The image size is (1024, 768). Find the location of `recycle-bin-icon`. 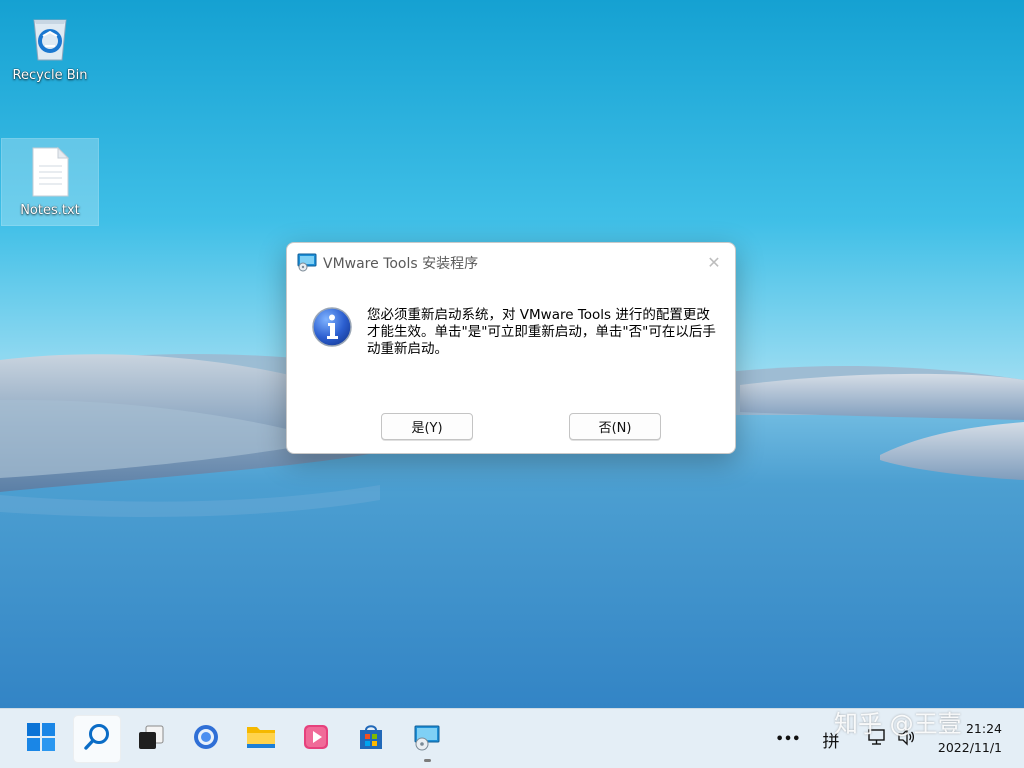

recycle-bin-icon is located at coordinates (50, 37).